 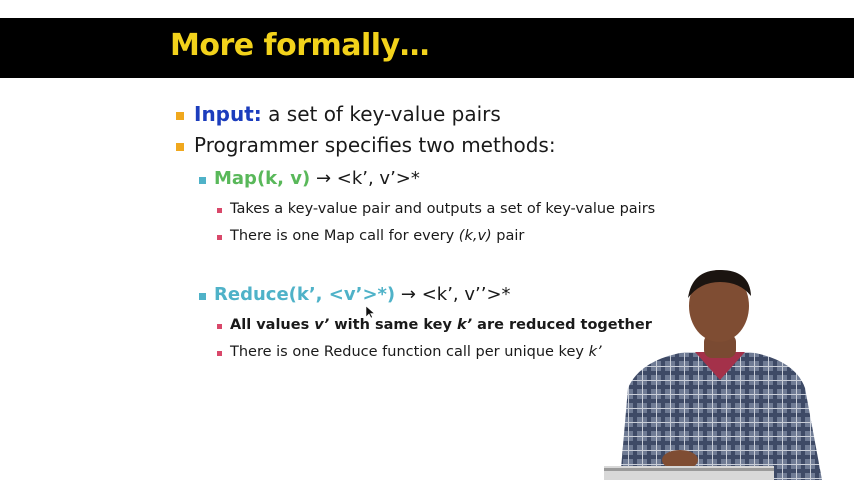 I want to click on reduce-sub-1-k: k’, so click(x=464, y=325).